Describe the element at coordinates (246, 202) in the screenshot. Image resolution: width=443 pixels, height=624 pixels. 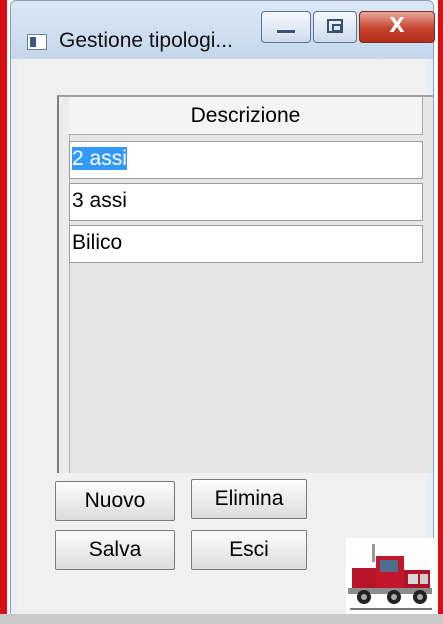
I see `grid-cell: 3 assi` at that location.